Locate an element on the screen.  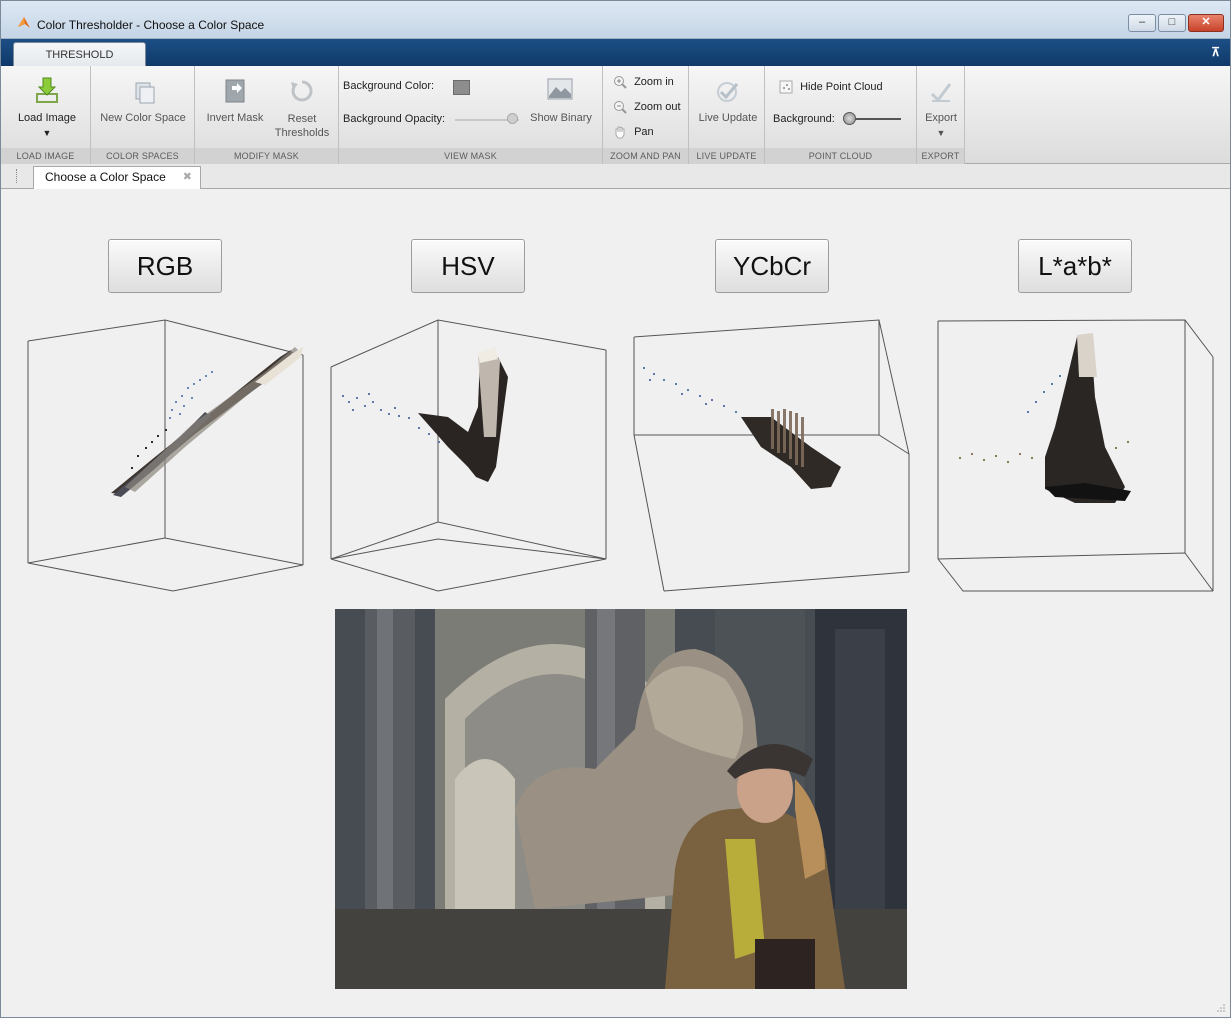
ycbcr-point-cloud is located at coordinates (772, 455).